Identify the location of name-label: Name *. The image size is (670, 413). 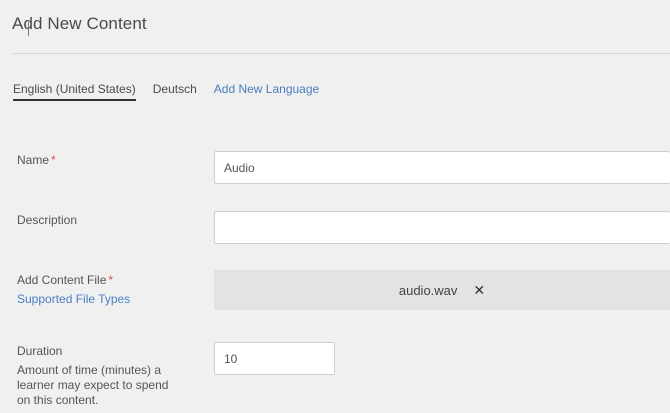
(36, 160).